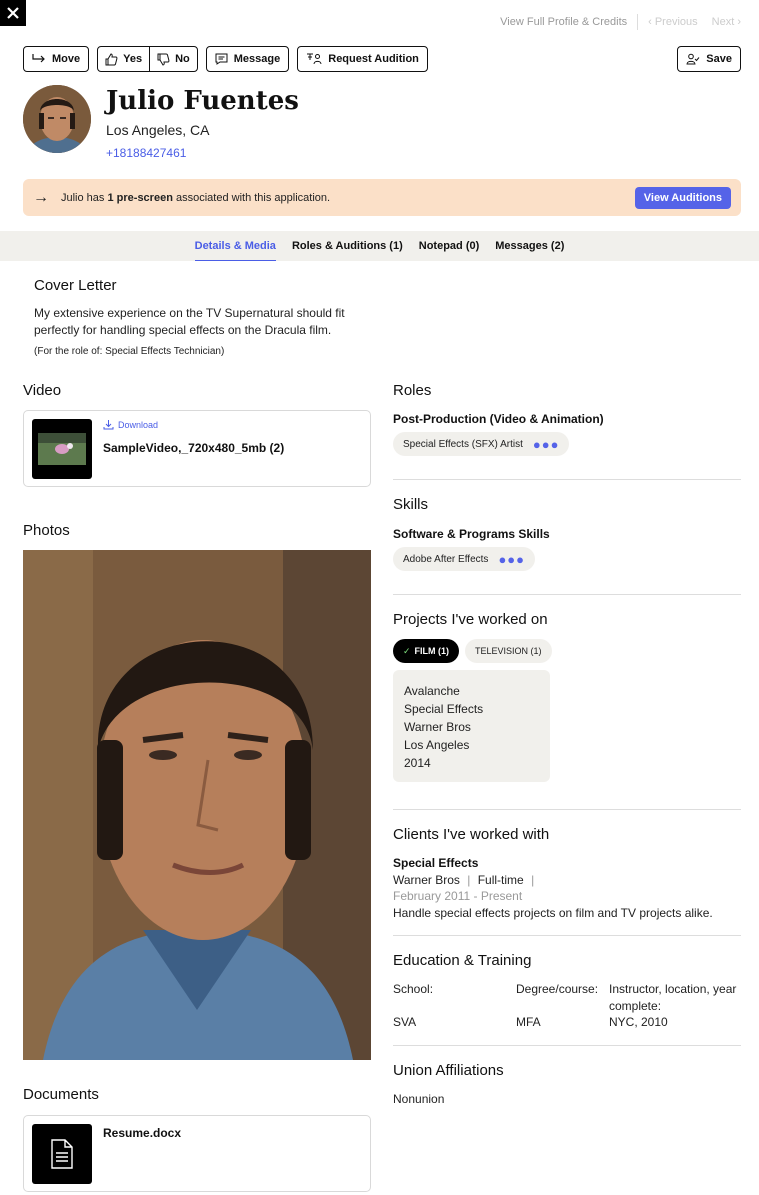 The image size is (759, 1195). Describe the element at coordinates (173, 59) in the screenshot. I see `no-button: No` at that location.